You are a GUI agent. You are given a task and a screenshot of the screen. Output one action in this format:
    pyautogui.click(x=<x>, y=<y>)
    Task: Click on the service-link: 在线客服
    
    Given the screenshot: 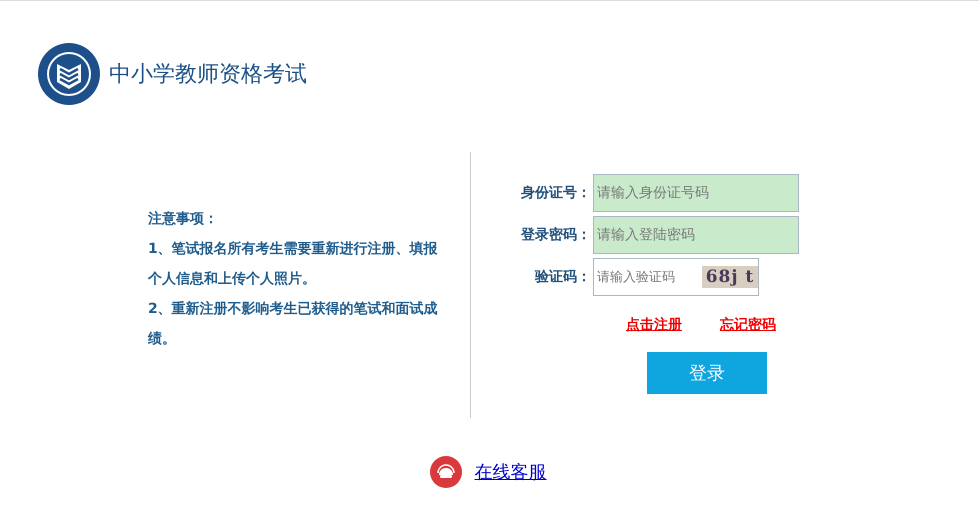 What is the action you would take?
    pyautogui.click(x=510, y=472)
    